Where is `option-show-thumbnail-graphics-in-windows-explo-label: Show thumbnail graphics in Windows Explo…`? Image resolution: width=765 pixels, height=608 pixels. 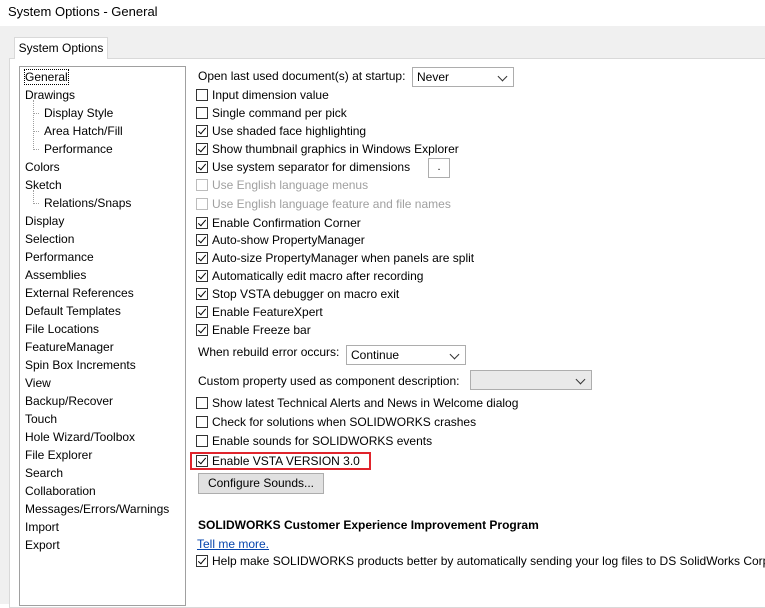
option-show-thumbnail-graphics-in-windows-explo-label: Show thumbnail graphics in Windows Explo… is located at coordinates (335, 149).